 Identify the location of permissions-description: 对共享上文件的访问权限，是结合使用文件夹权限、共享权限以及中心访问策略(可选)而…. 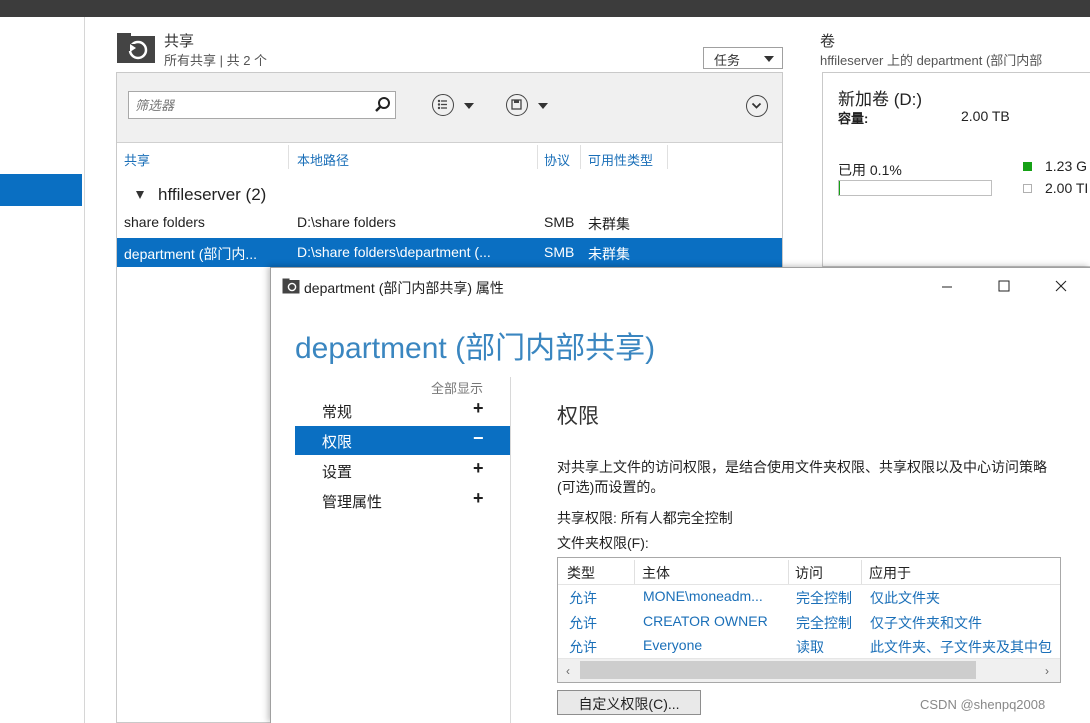
(802, 477).